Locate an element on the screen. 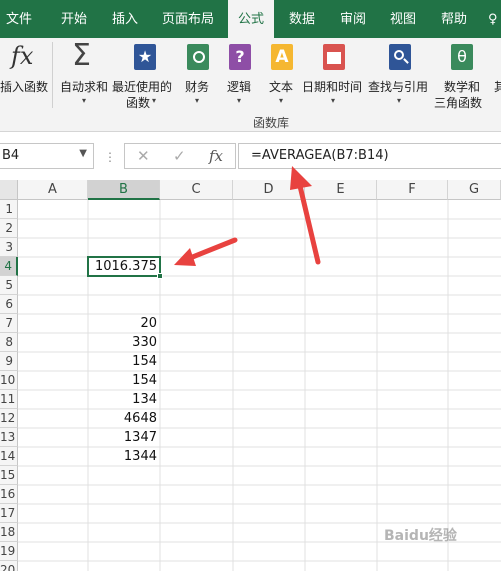 The image size is (501, 571). formula-bar-splitter: ⋮ is located at coordinates (110, 157).